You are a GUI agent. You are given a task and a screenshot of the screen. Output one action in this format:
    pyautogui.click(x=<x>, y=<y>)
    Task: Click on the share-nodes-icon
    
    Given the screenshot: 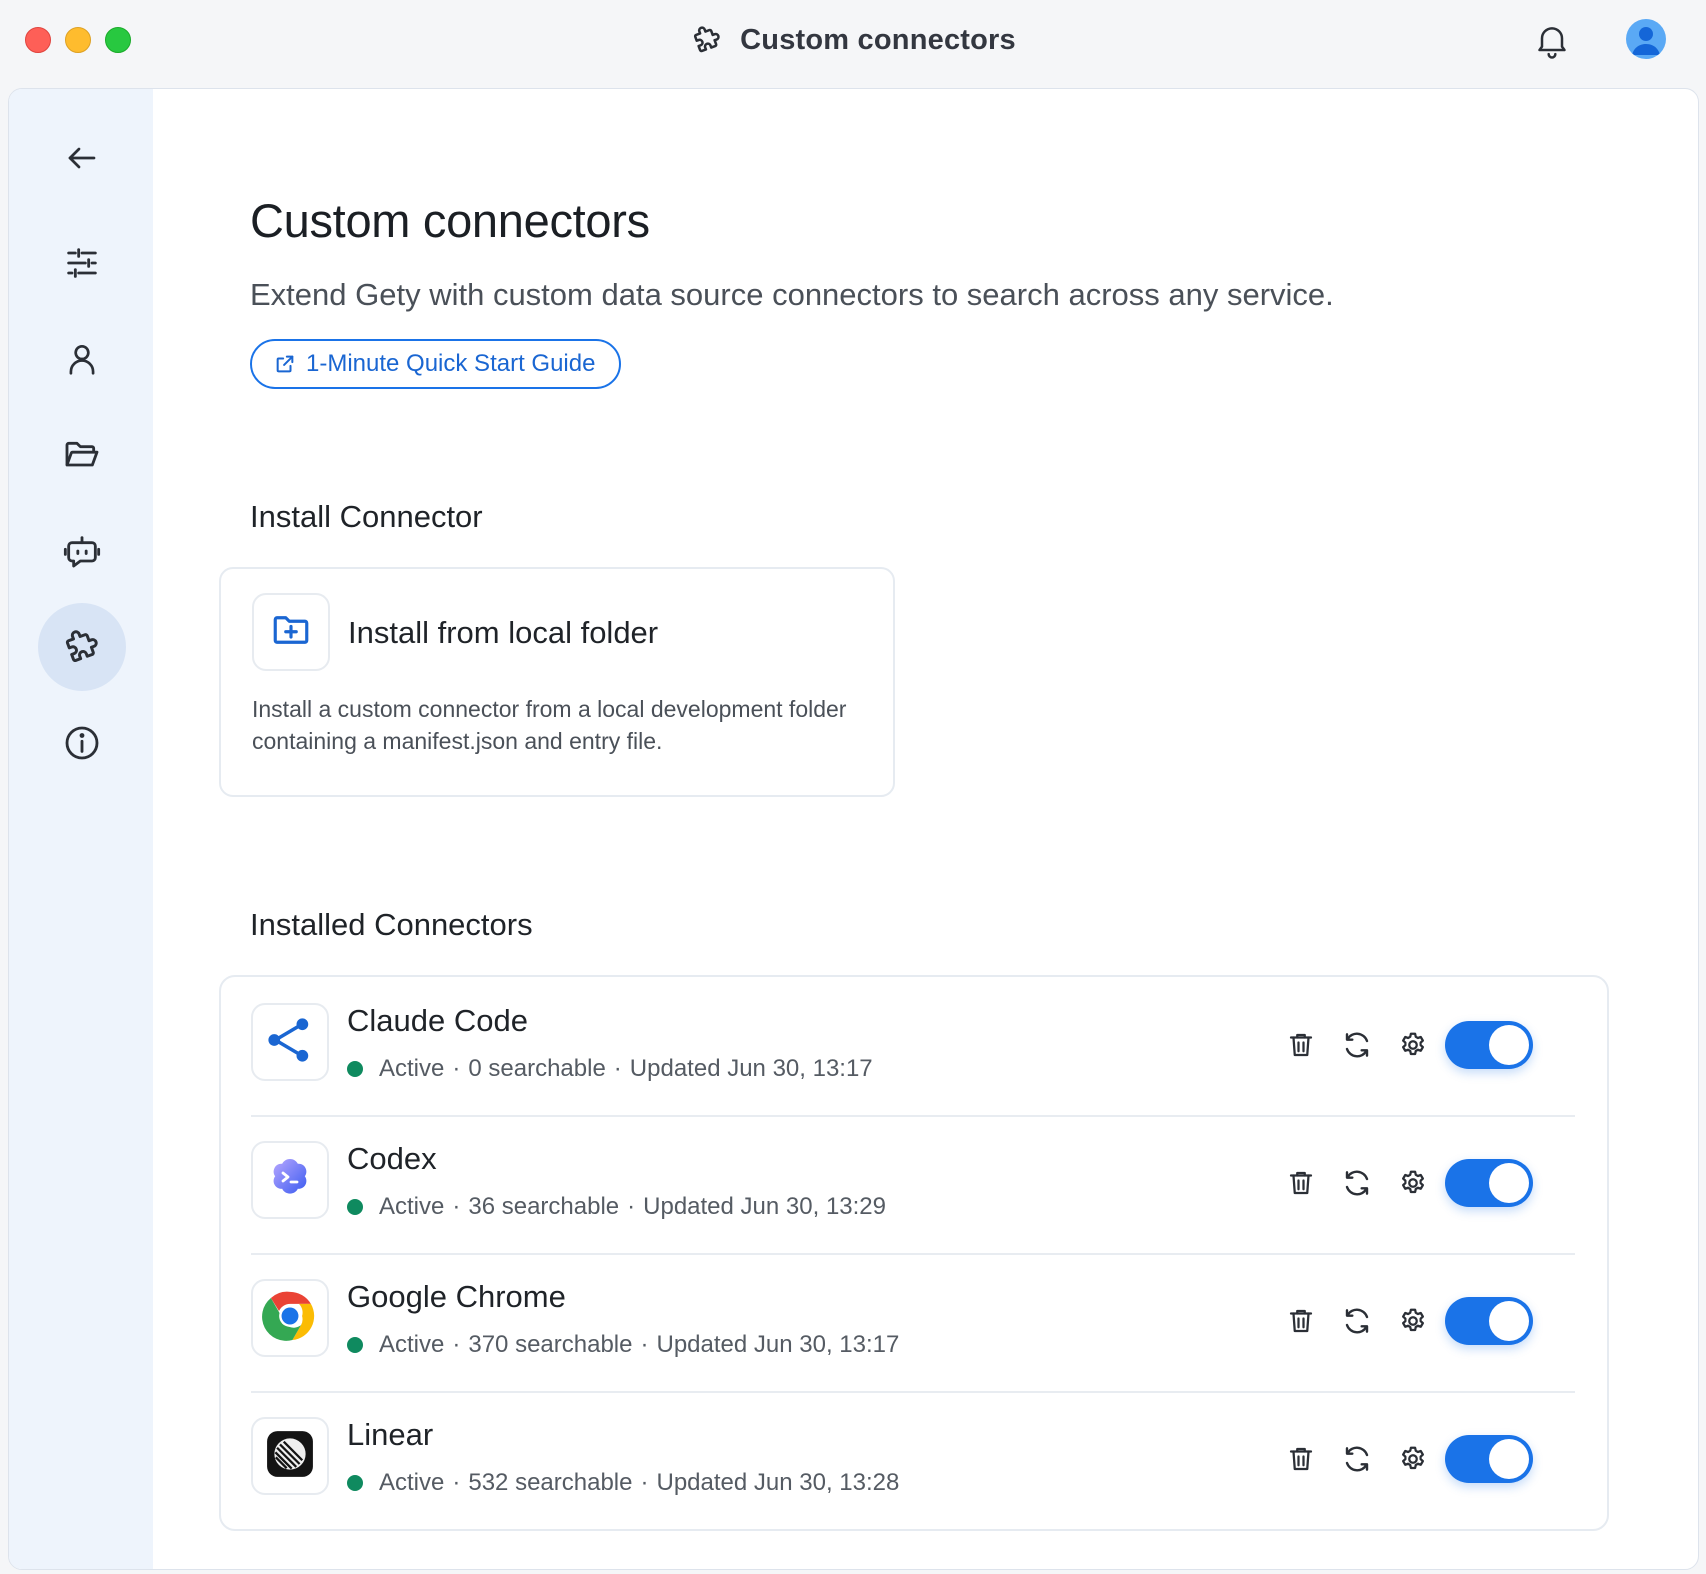 What is the action you would take?
    pyautogui.click(x=290, y=1042)
    